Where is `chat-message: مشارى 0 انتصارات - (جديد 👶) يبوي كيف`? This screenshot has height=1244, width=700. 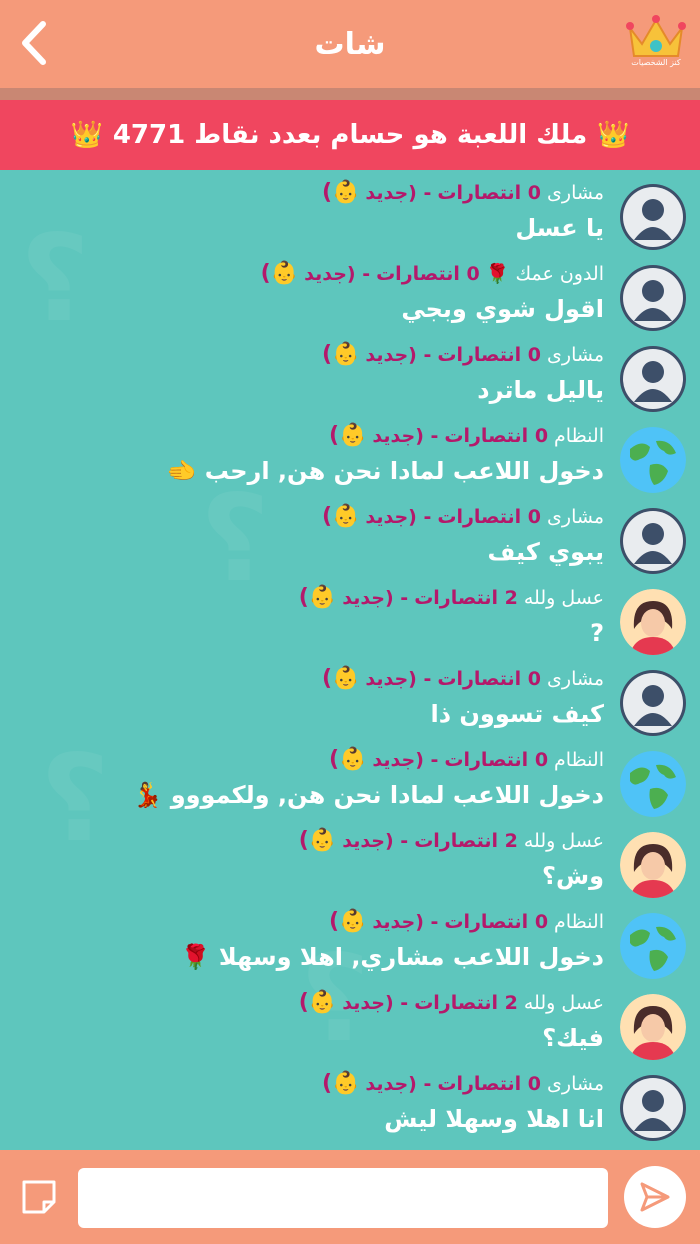
chat-message: مشارى 0 انتصارات - (جديد 👶) يبوي كيف is located at coordinates (350, 534).